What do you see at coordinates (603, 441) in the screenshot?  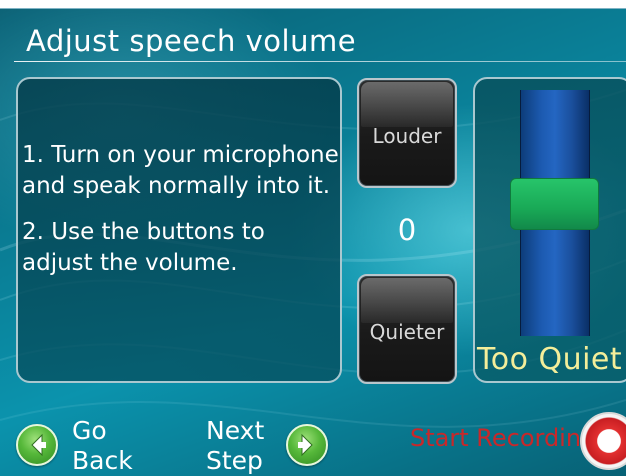 I see `record-icon` at bounding box center [603, 441].